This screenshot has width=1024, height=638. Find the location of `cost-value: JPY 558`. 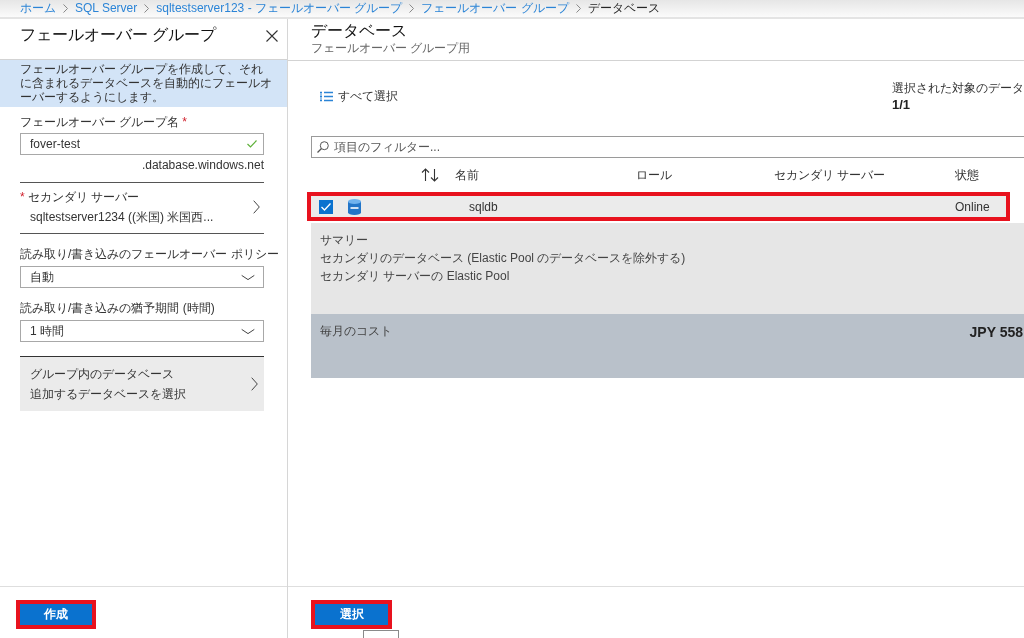

cost-value: JPY 558 is located at coordinates (996, 332).